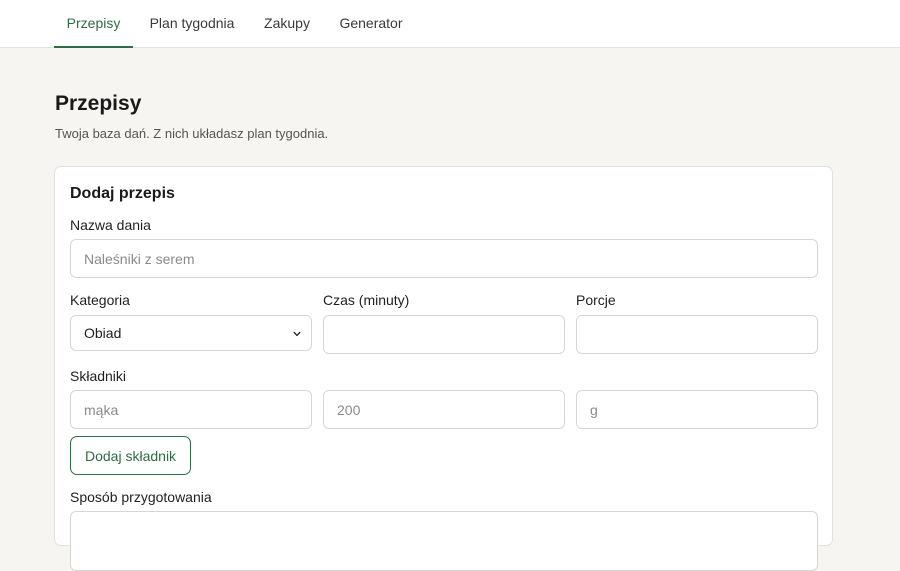  I want to click on tab-przepisy: Przepisy, so click(93, 24).